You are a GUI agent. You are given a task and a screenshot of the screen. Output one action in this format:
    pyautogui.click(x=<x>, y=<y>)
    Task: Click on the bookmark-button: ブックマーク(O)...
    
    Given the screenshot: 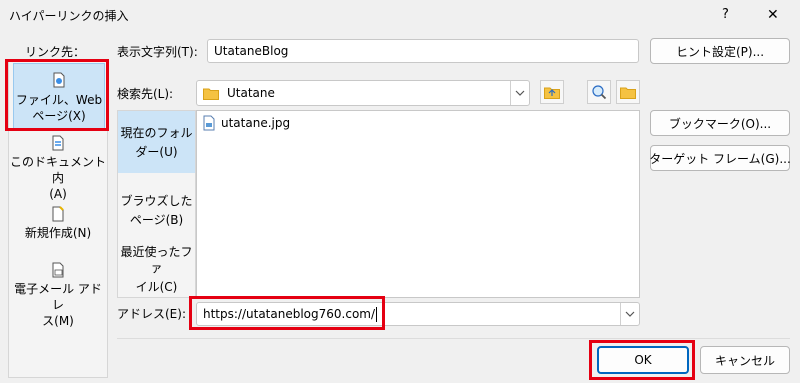 What is the action you would take?
    pyautogui.click(x=720, y=123)
    